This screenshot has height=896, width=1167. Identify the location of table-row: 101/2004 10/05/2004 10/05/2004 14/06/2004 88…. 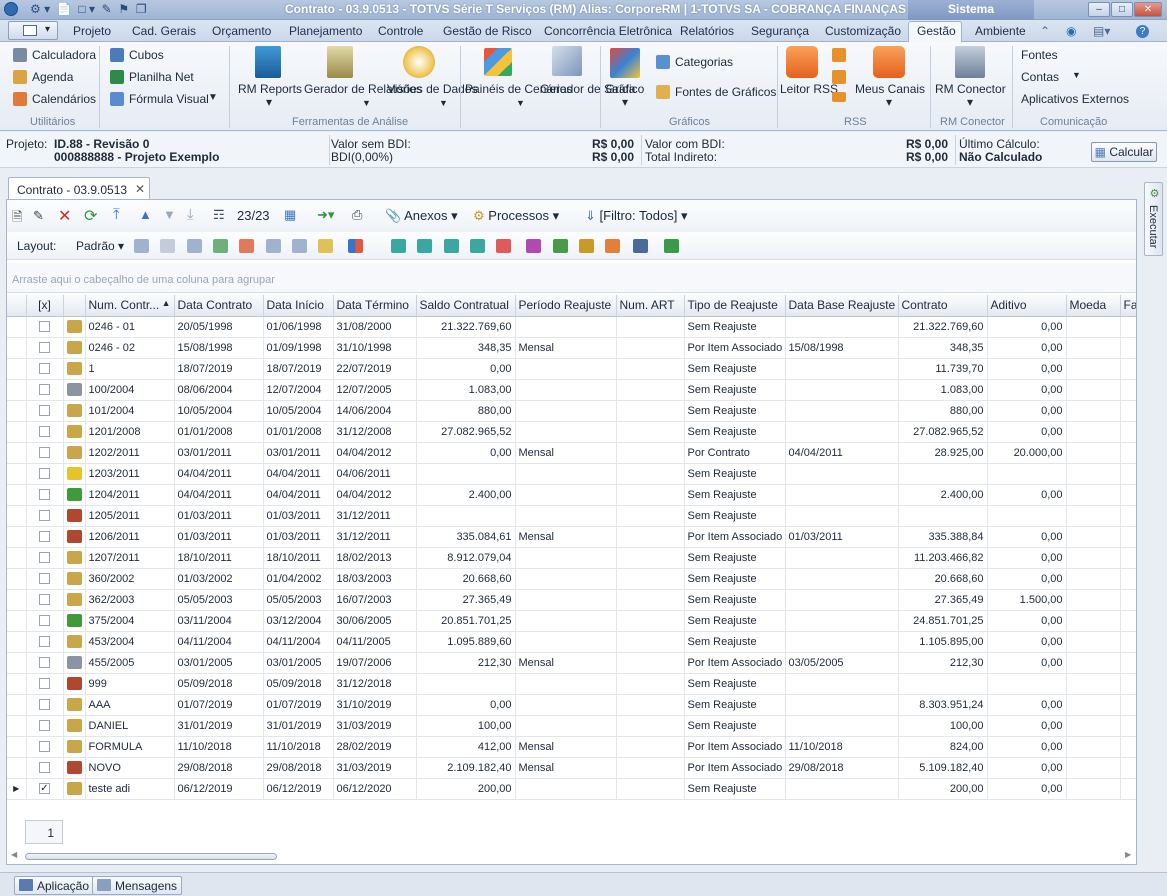
(571, 411).